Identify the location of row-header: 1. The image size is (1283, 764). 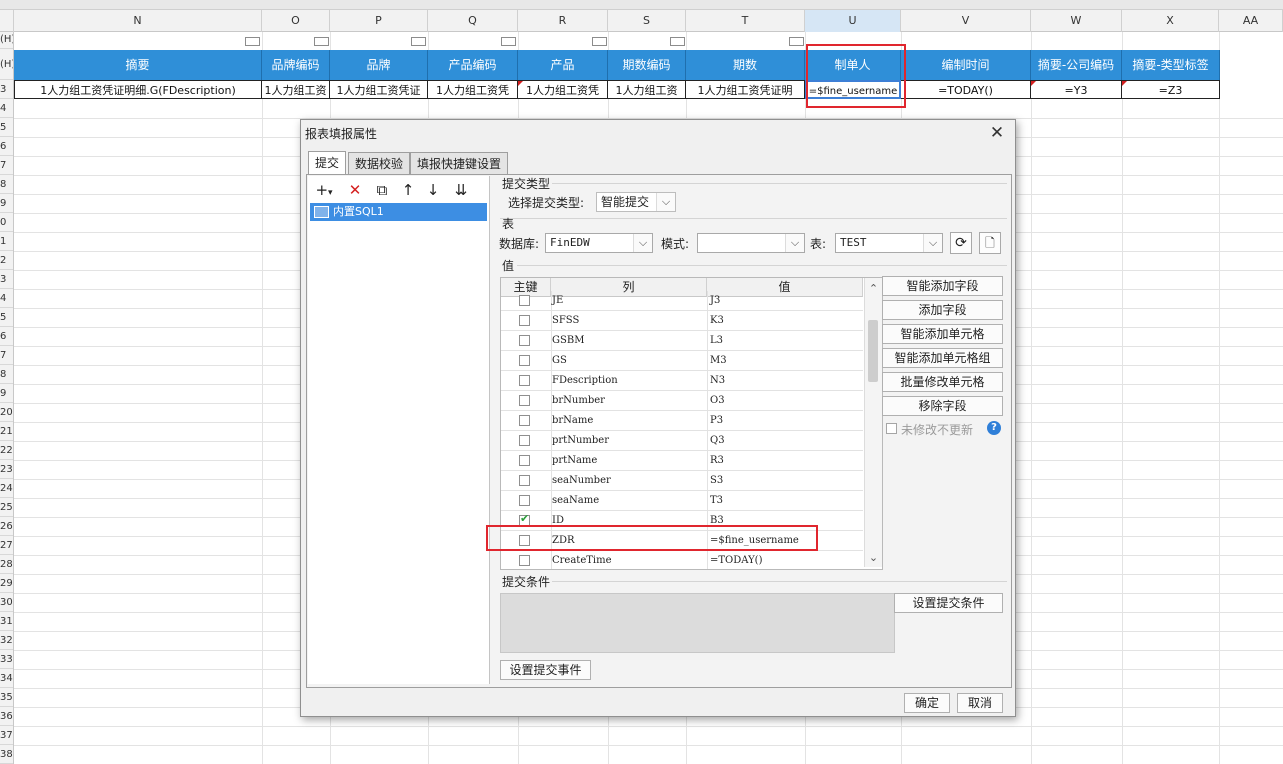
(6, 241).